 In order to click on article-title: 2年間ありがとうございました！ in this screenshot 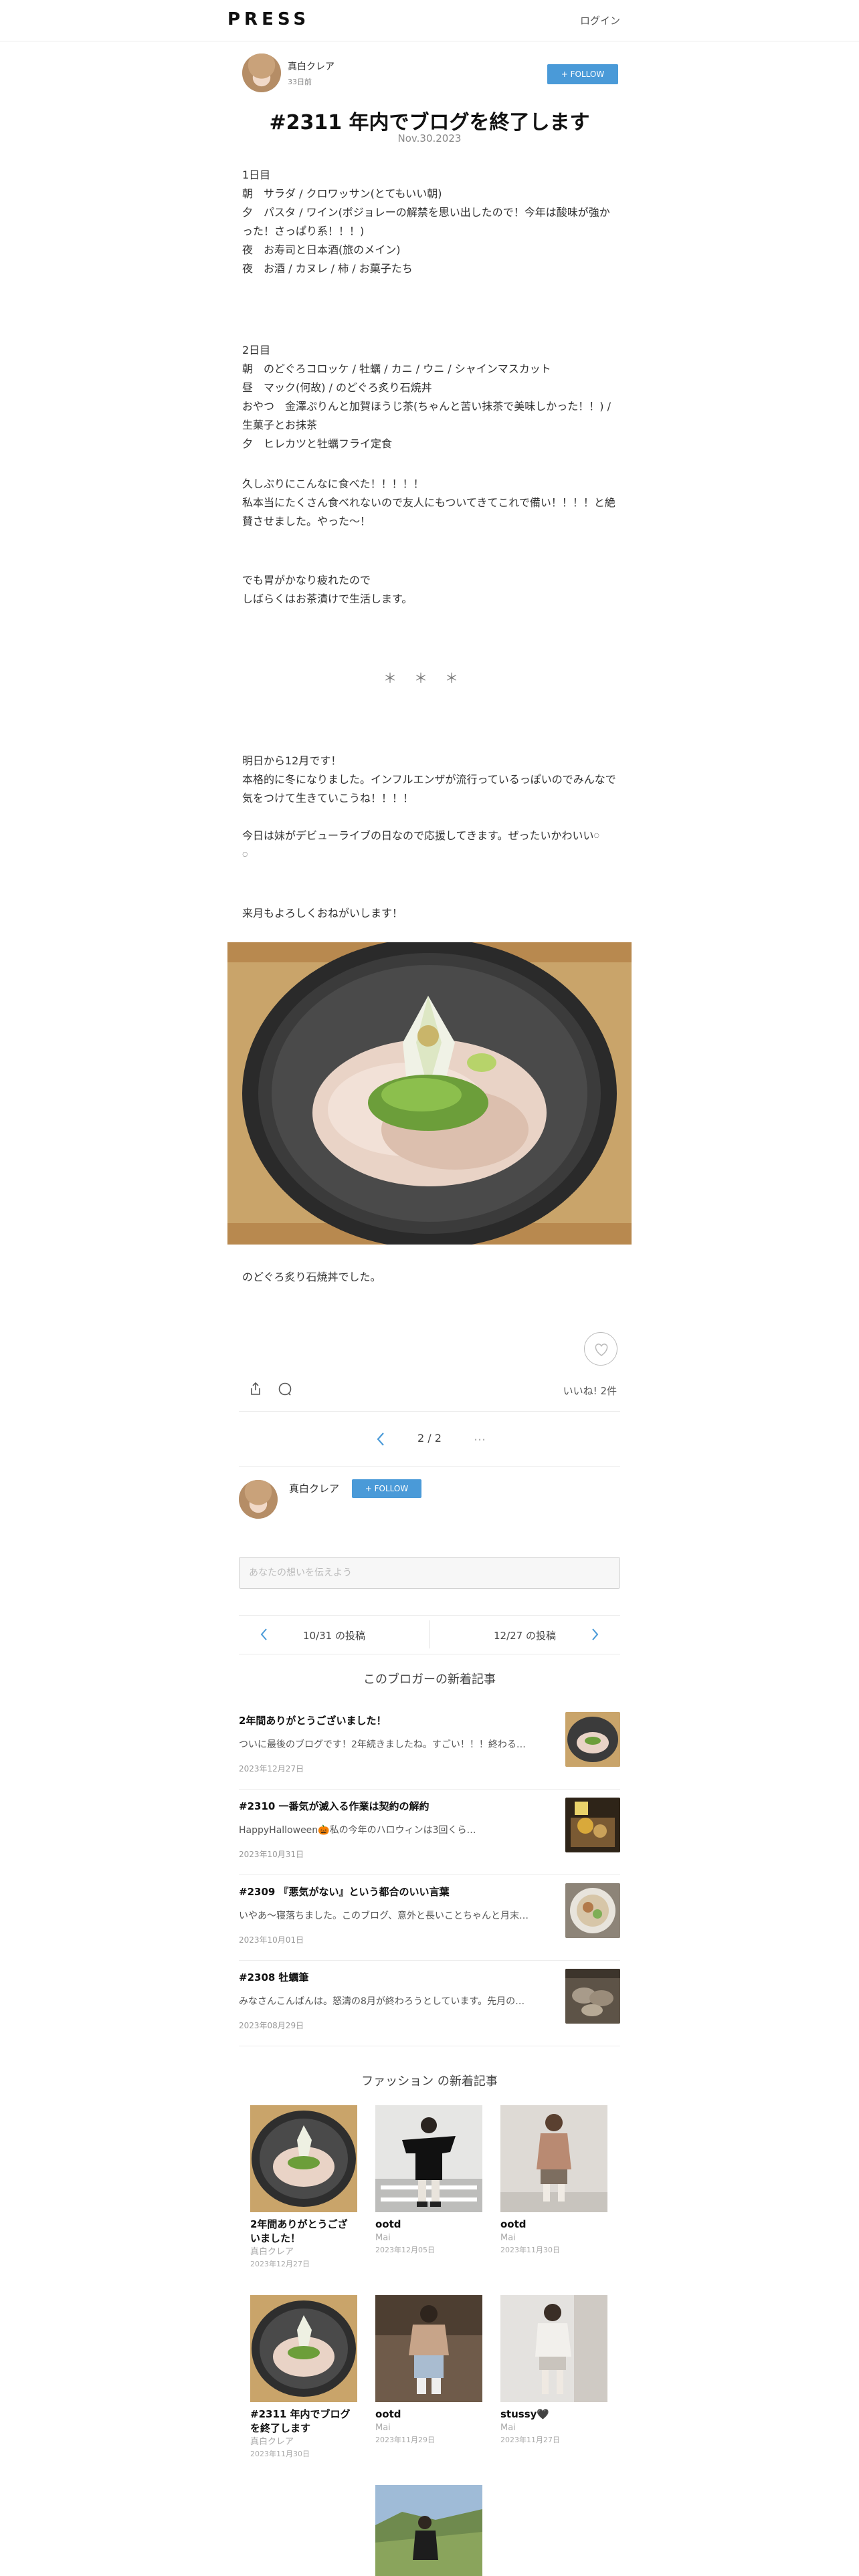, I will do `click(313, 1721)`.